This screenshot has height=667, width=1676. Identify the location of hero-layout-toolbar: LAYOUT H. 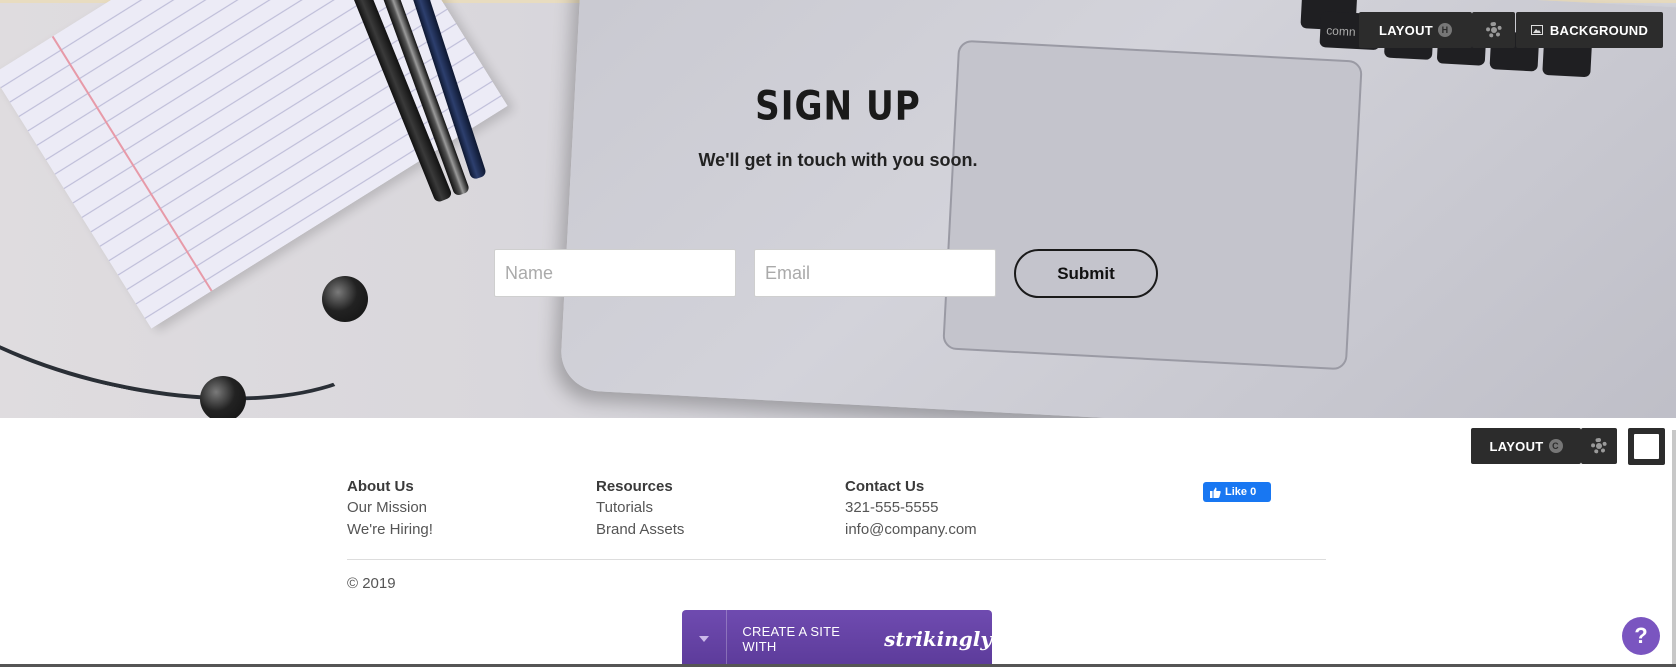
(1415, 30).